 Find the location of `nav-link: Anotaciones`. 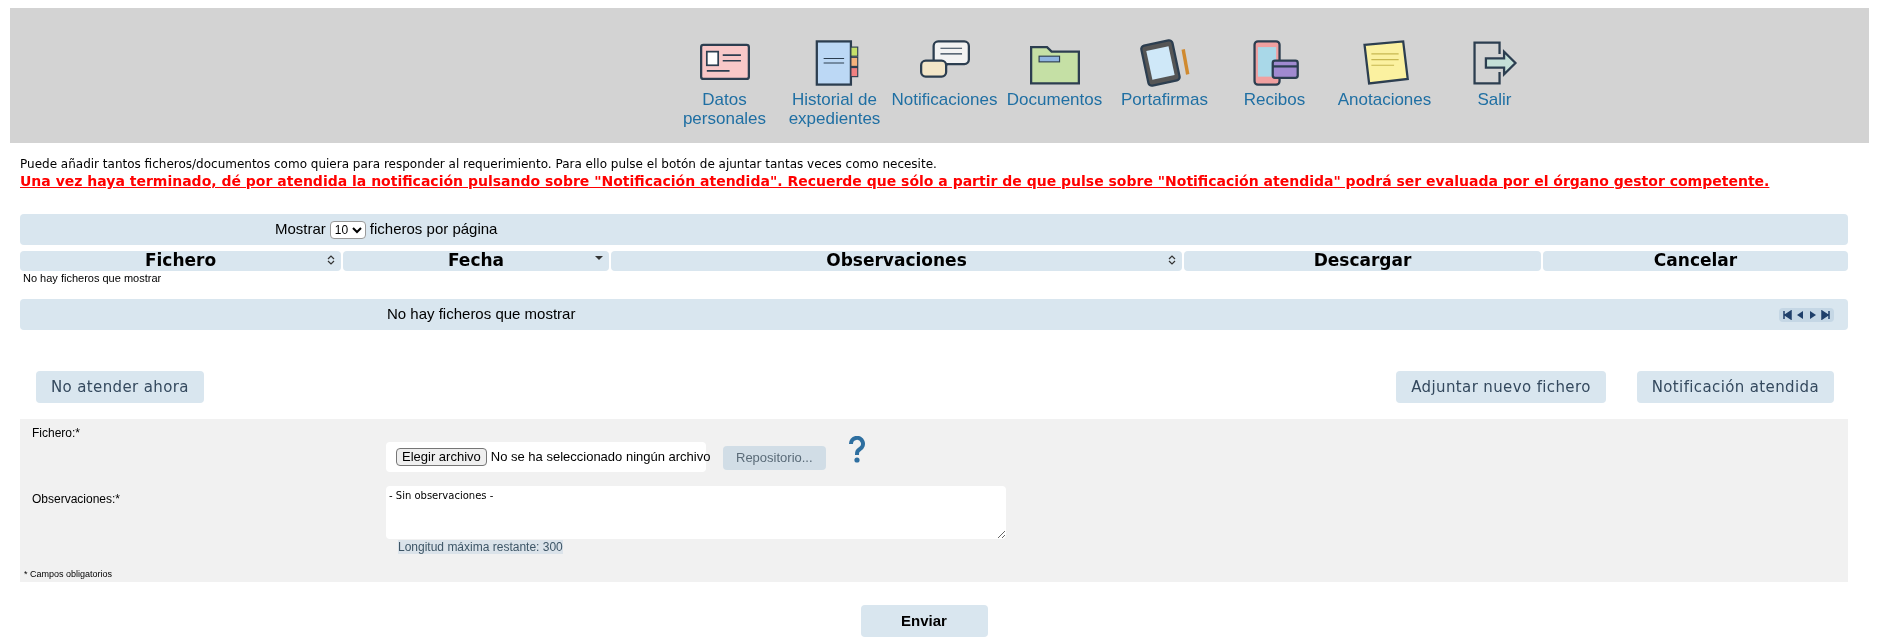

nav-link: Anotaciones is located at coordinates (1384, 90).